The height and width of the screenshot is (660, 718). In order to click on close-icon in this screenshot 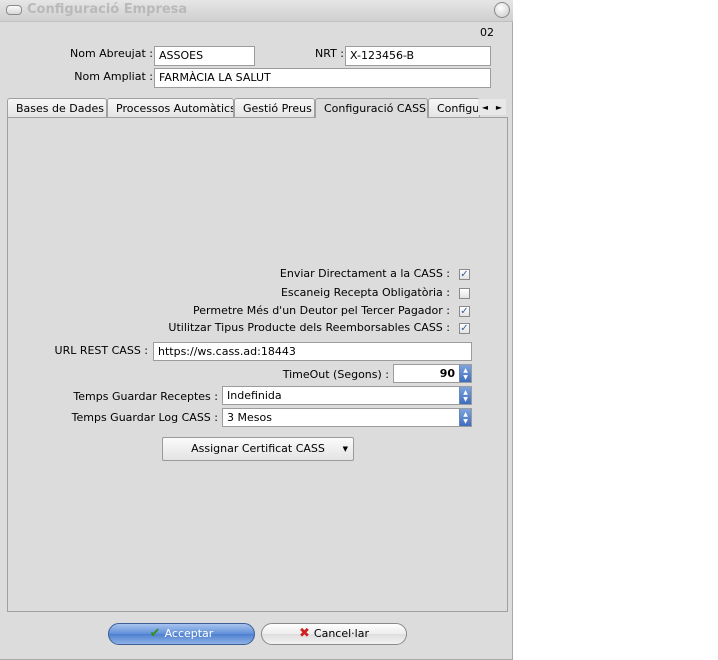, I will do `click(502, 10)`.